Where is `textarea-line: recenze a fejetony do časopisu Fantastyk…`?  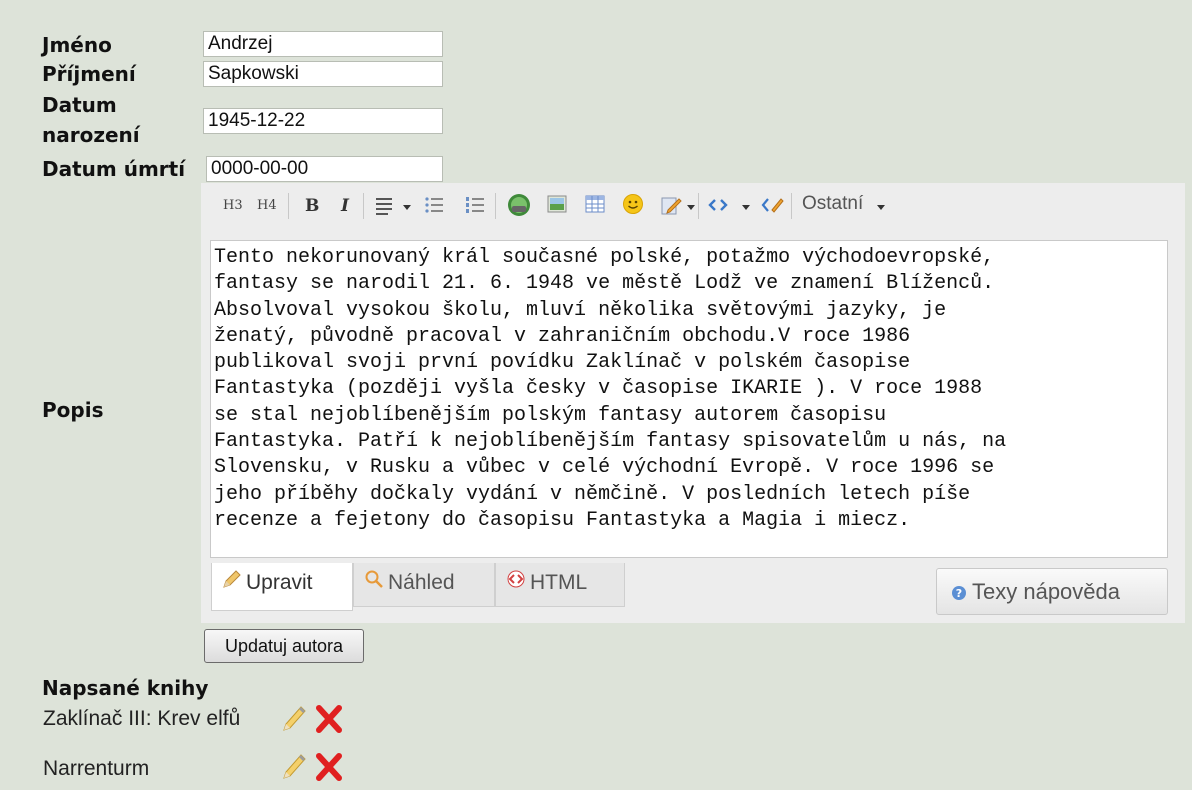 textarea-line: recenze a fejetony do časopisu Fantastyk… is located at coordinates (562, 520).